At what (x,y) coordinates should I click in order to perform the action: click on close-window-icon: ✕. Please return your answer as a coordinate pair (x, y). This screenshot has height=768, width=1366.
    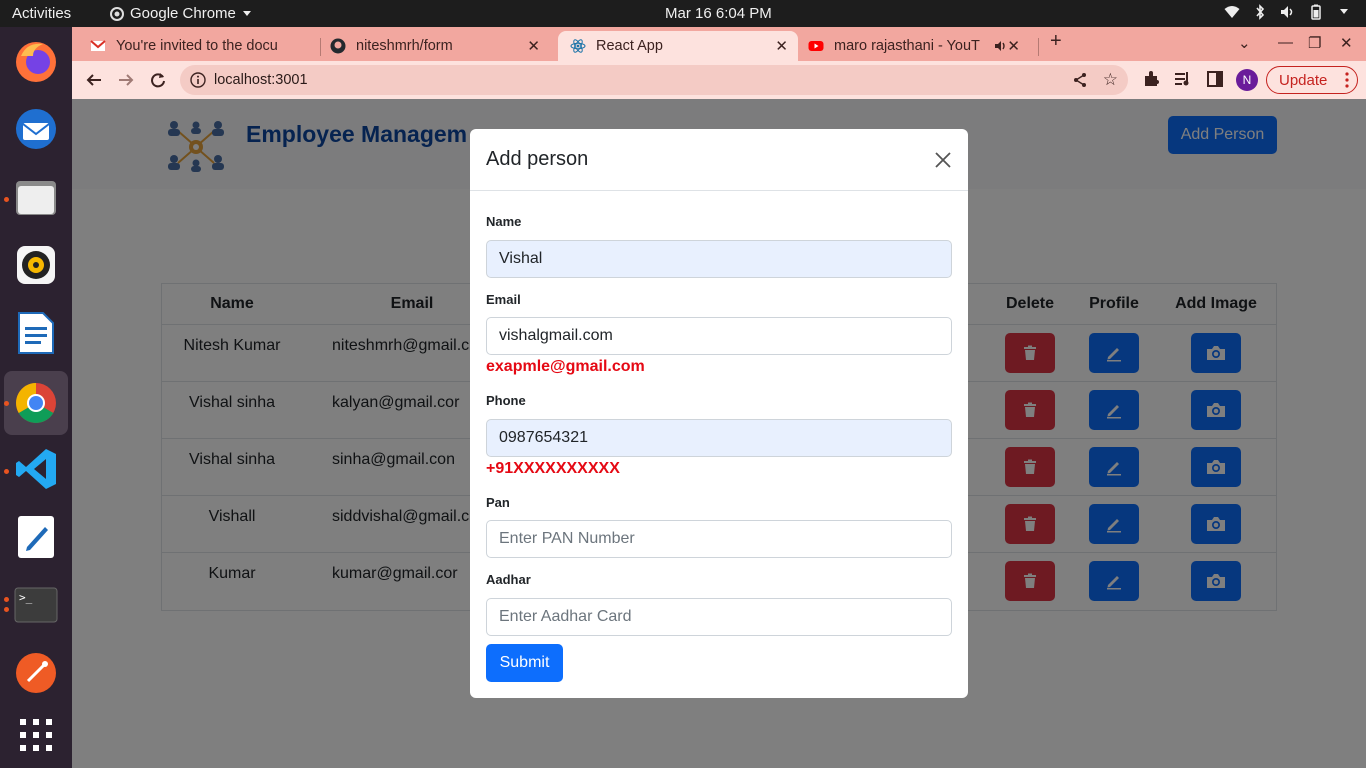
    Looking at the image, I should click on (1346, 43).